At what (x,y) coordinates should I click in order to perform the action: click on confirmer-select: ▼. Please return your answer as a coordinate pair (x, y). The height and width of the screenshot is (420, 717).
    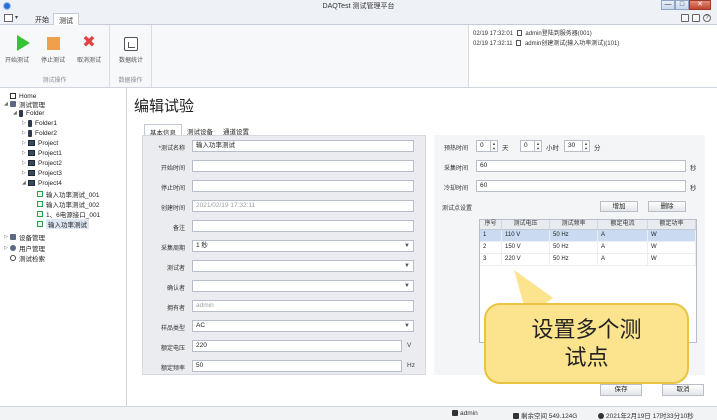
    Looking at the image, I should click on (303, 286).